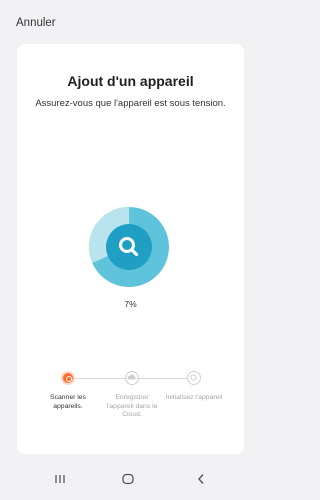 The image size is (320, 500). What do you see at coordinates (68, 402) in the screenshot?
I see `step-label-scan: Scanner les appareils.` at bounding box center [68, 402].